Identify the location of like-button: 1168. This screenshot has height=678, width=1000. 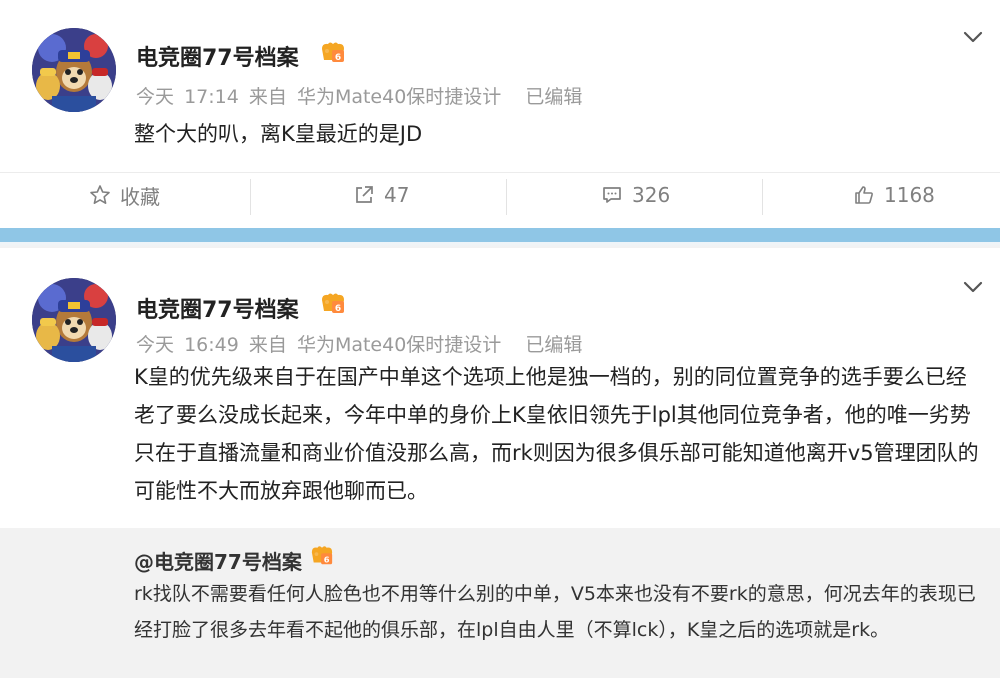
(893, 195).